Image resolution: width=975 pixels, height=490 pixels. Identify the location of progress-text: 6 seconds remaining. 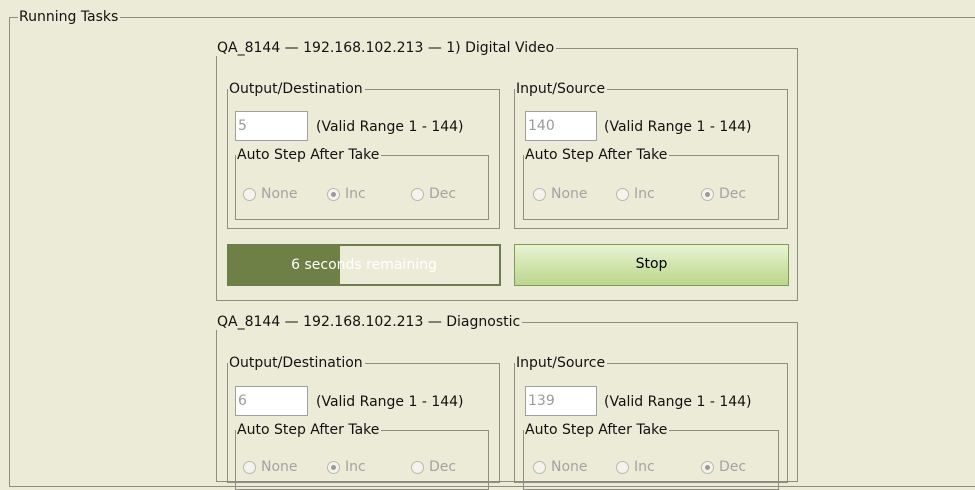
(364, 265).